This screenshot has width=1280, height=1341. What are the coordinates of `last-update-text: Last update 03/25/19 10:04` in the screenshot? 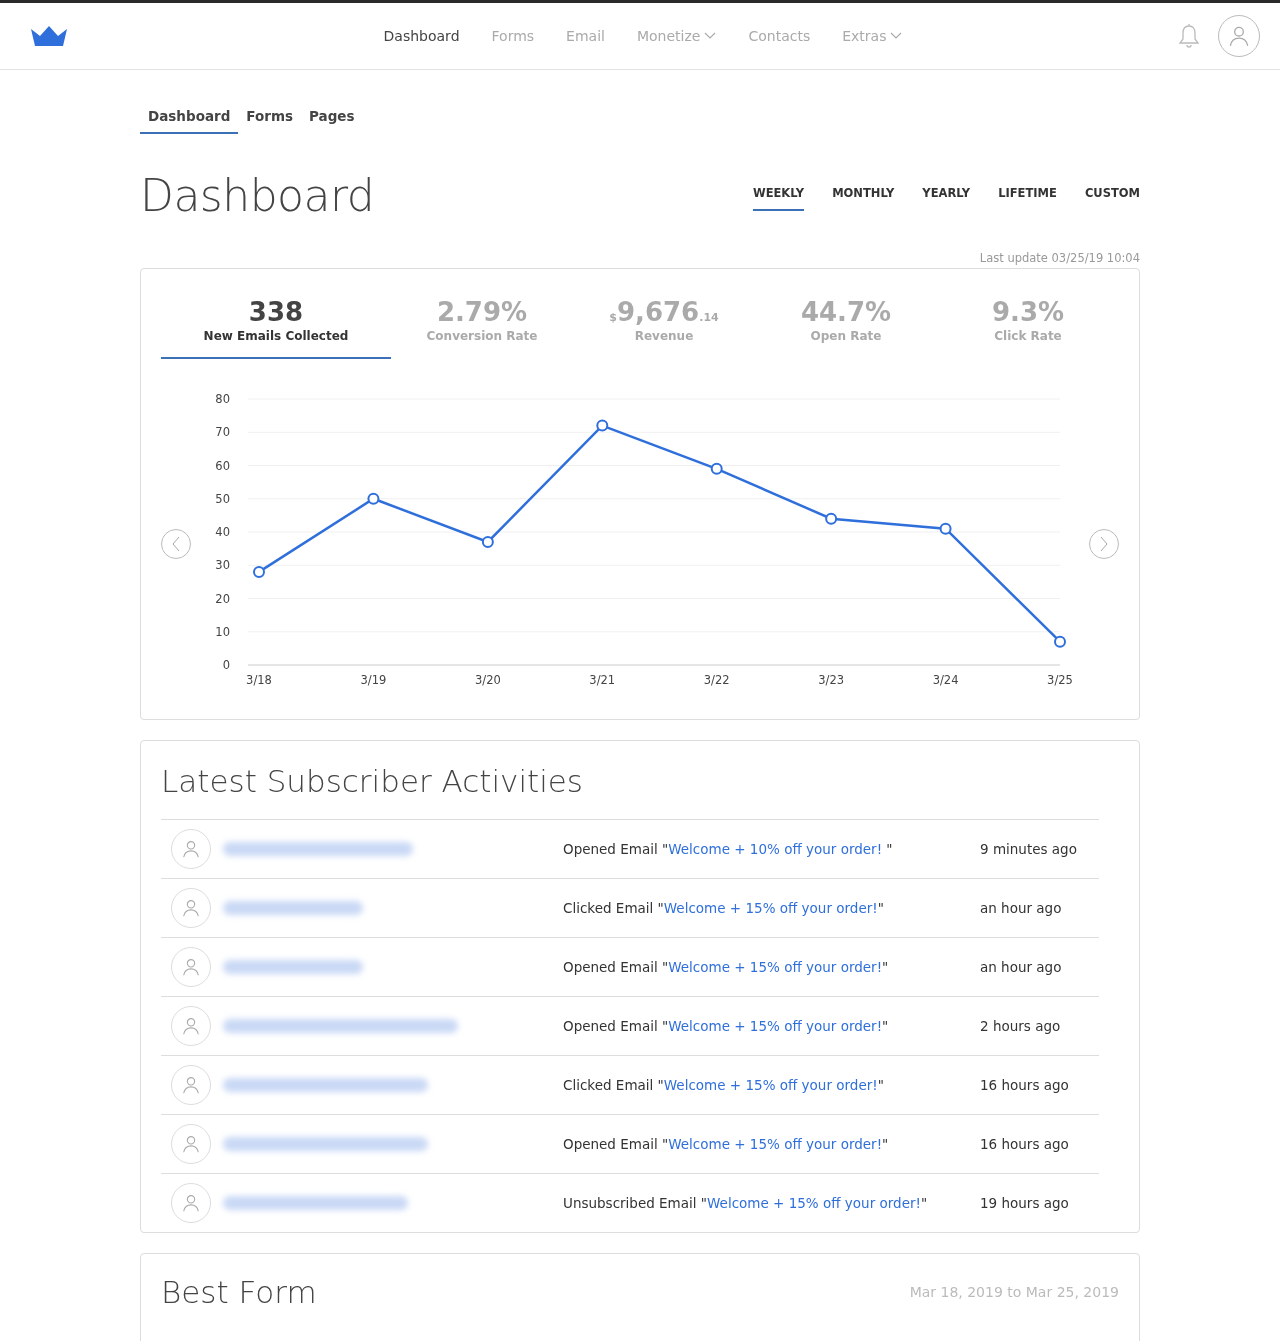 It's located at (1059, 258).